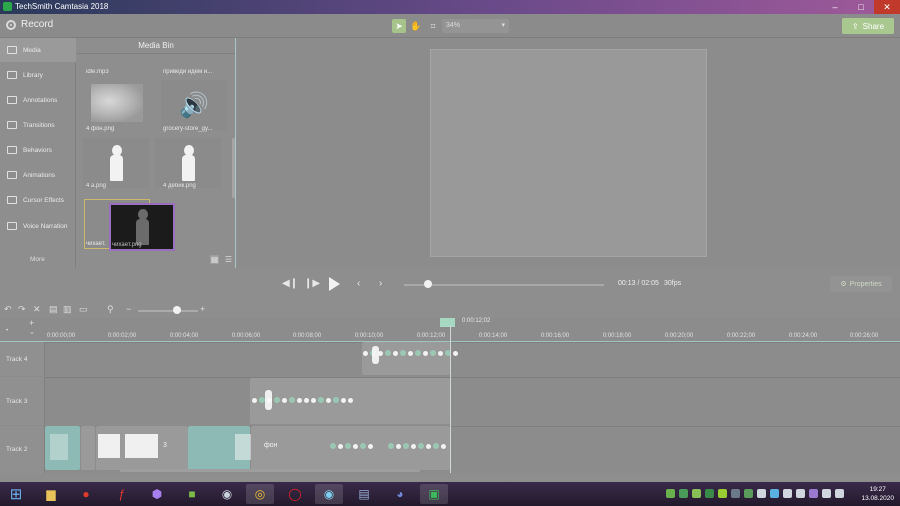 This screenshot has height=506, width=900. Describe the element at coordinates (358, 283) in the screenshot. I see `previous-frame-icon: ‹` at that location.